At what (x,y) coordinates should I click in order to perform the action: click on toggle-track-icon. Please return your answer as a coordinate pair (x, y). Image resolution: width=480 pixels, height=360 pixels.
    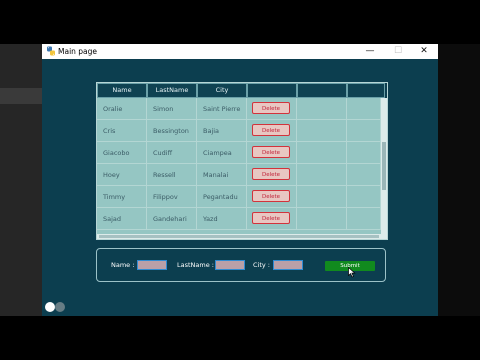
    Looking at the image, I should click on (60, 307).